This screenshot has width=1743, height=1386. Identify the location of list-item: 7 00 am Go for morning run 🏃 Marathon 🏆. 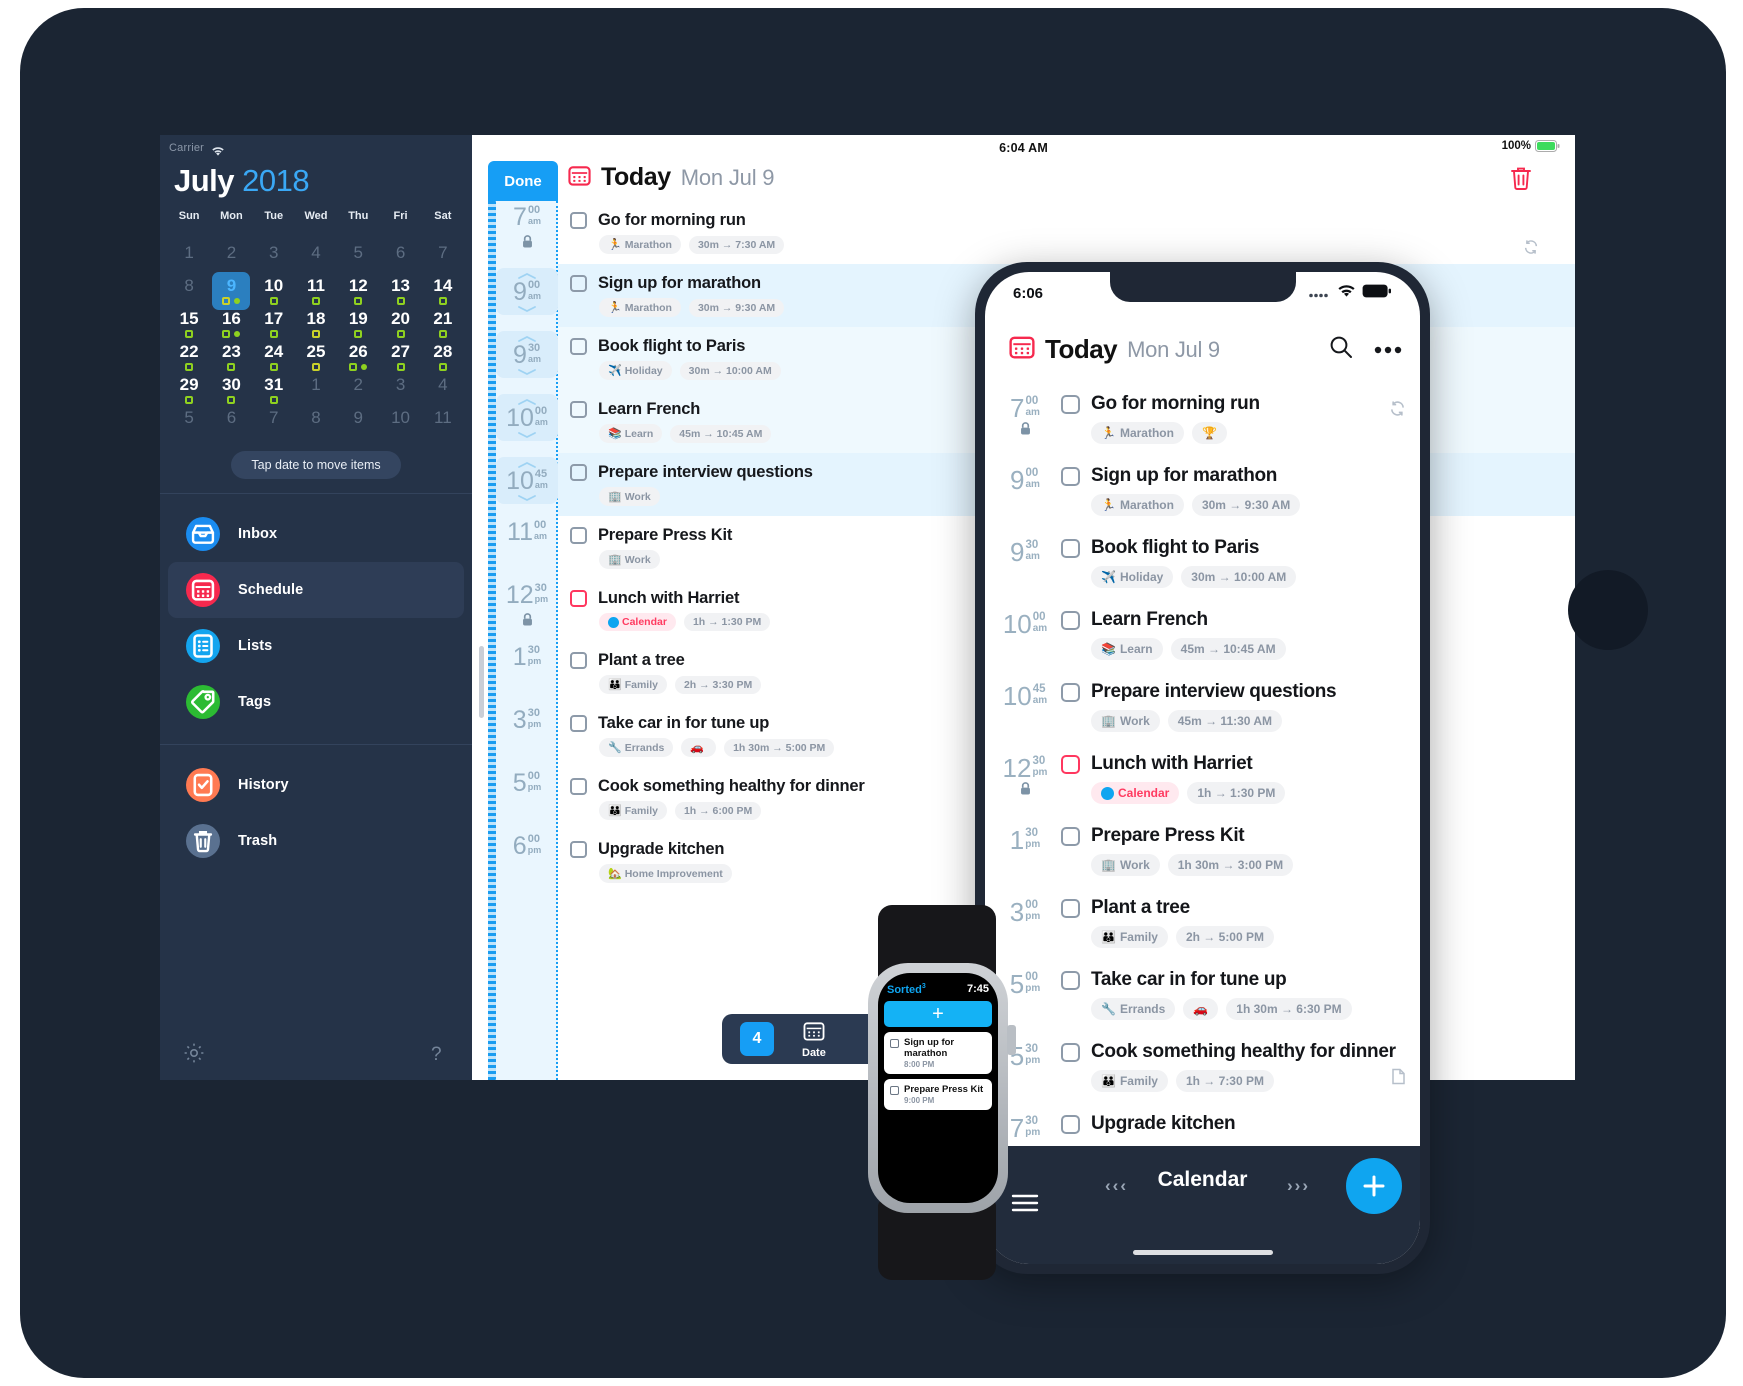
(1202, 418).